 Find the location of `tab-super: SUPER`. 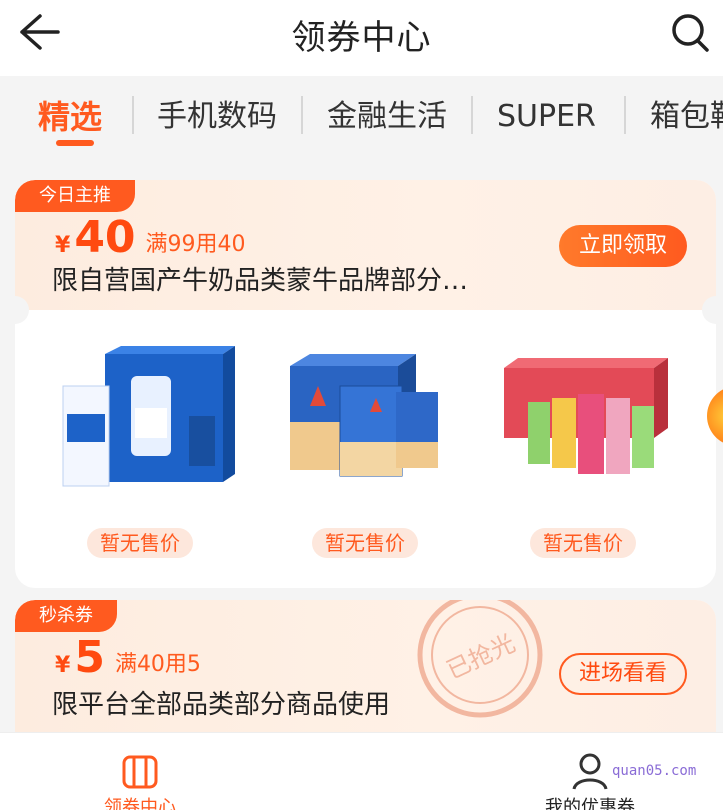

tab-super: SUPER is located at coordinates (546, 117).